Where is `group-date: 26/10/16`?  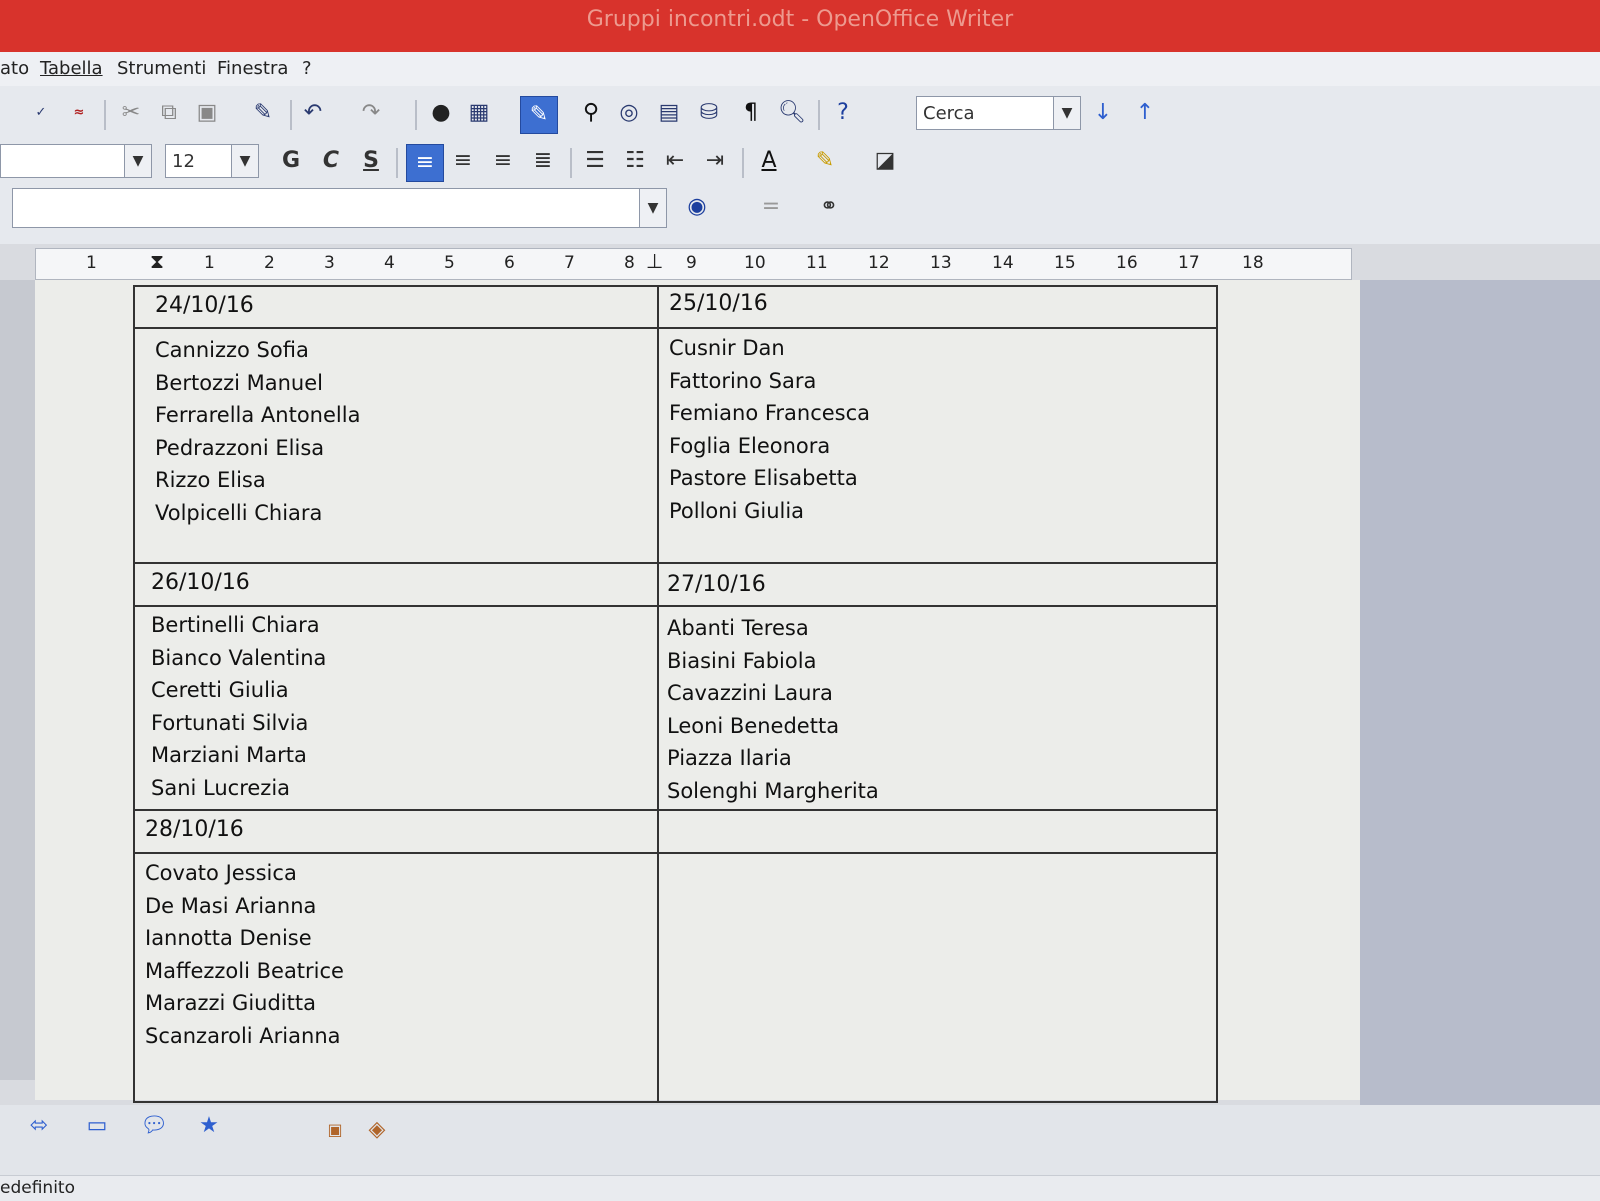 group-date: 26/10/16 is located at coordinates (200, 582).